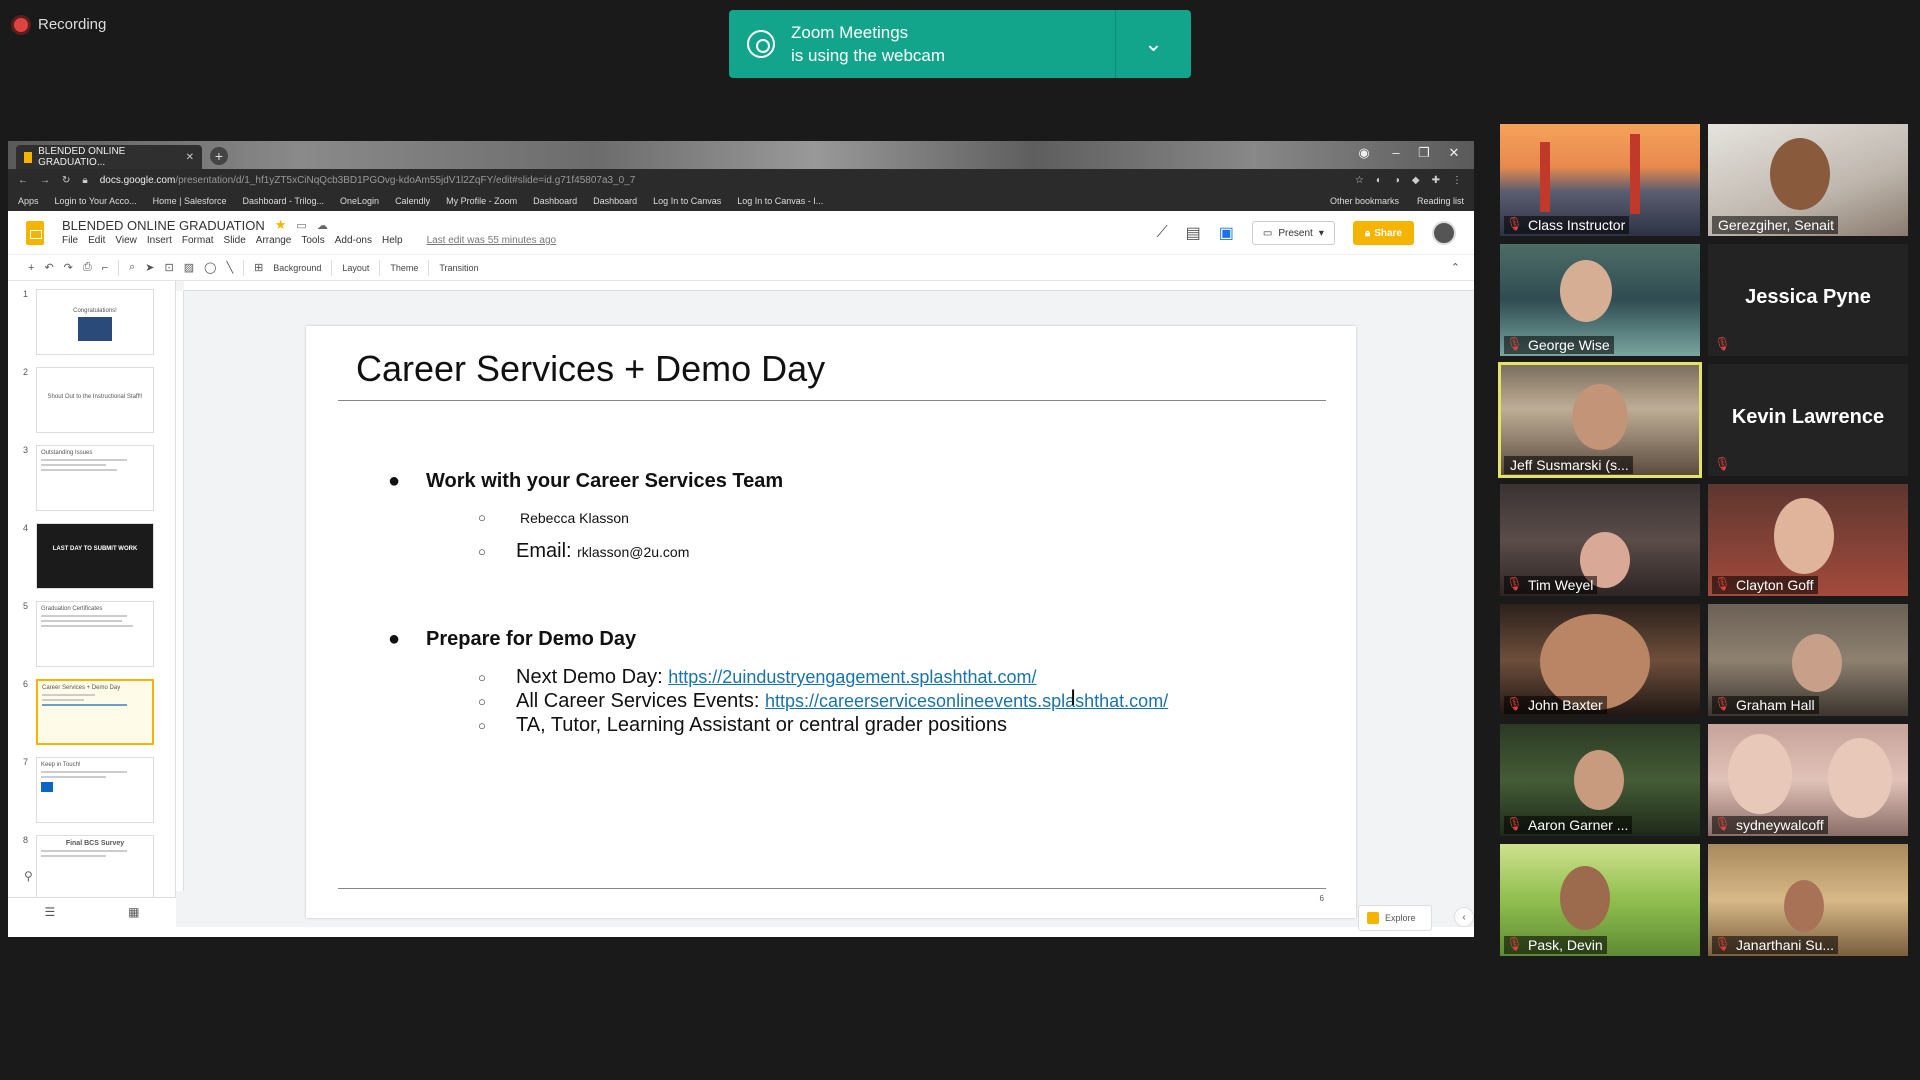 This screenshot has width=1920, height=1080. I want to click on bookmark-item: Home | Salesforce, so click(190, 201).